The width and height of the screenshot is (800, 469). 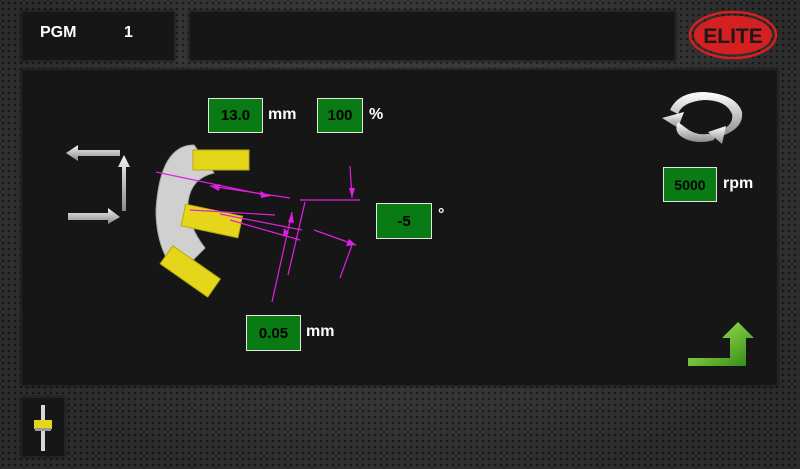 What do you see at coordinates (282, 114) in the screenshot?
I see `feed-unit: mm` at bounding box center [282, 114].